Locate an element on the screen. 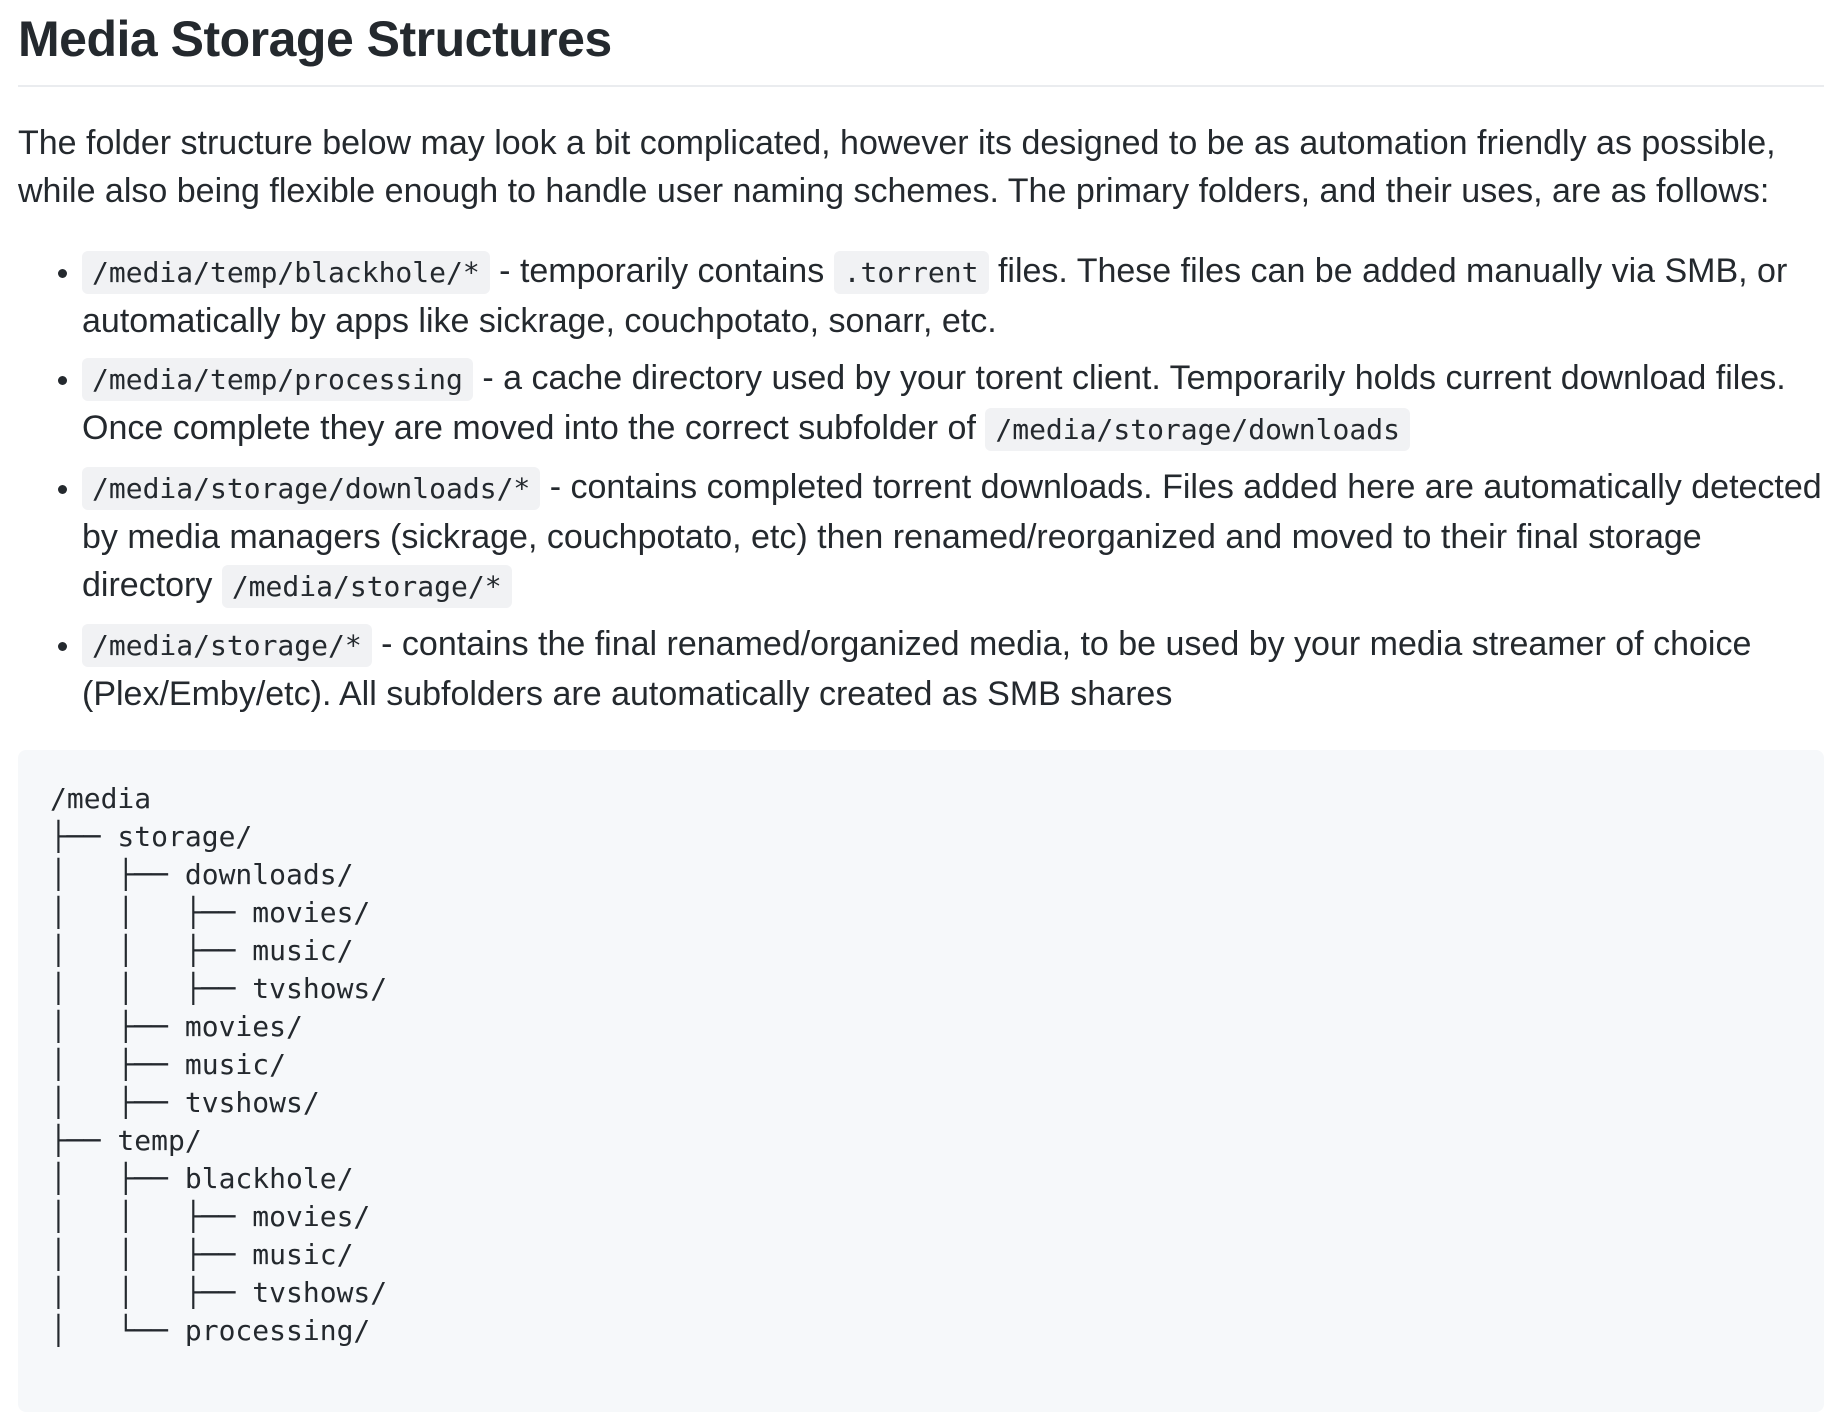 The height and width of the screenshot is (1418, 1842). tree-line: │ ├── music/ is located at coordinates (168, 1064).